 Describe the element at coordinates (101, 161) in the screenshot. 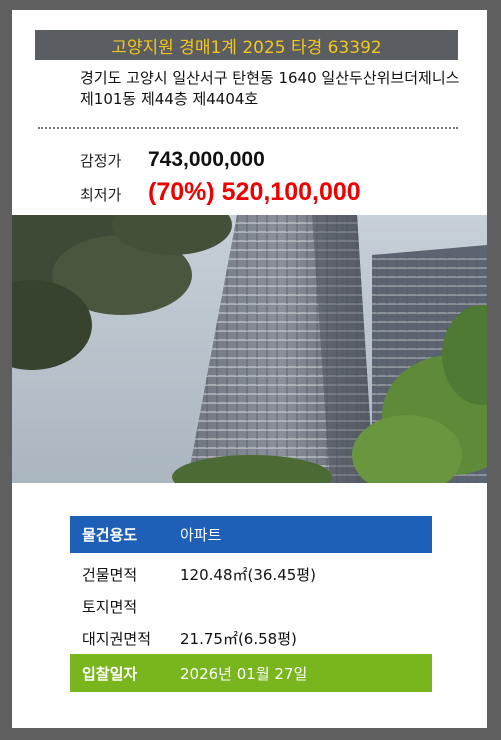

I see `appraisal-label: 감정가` at that location.